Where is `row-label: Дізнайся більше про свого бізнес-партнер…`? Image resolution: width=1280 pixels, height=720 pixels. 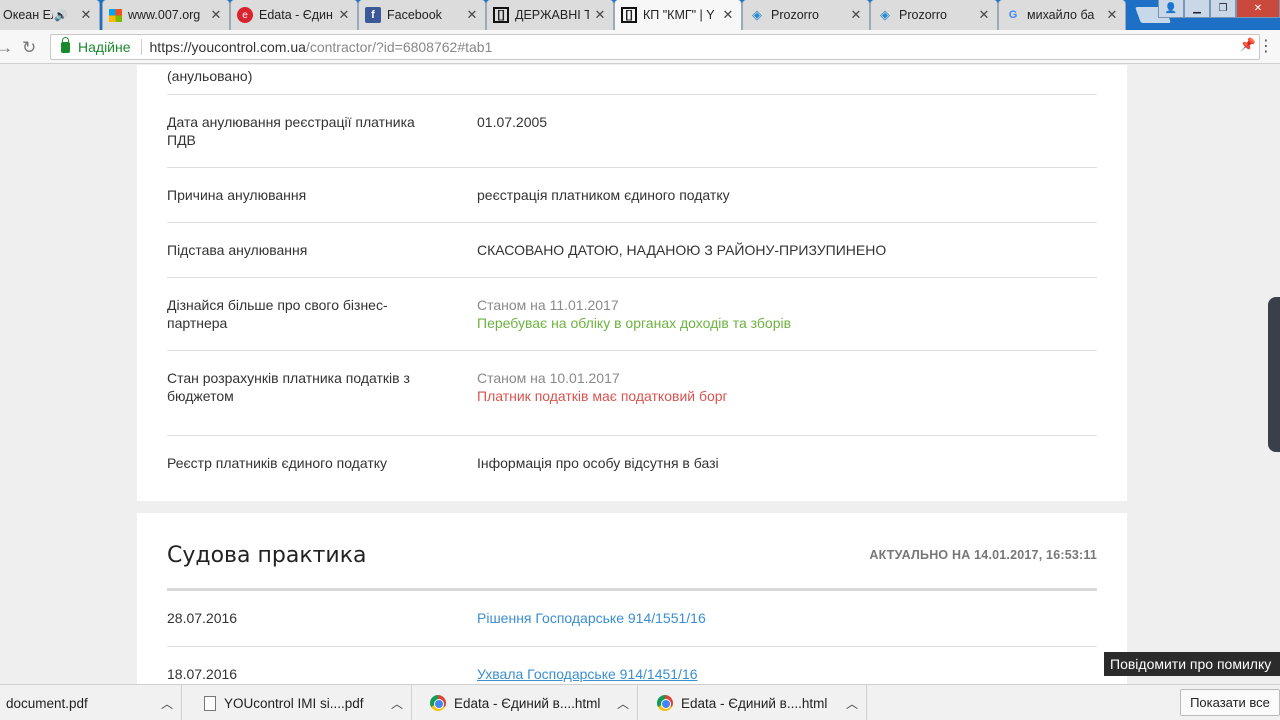 row-label: Дізнайся більше про свого бізнес-партнер… is located at coordinates (277, 314).